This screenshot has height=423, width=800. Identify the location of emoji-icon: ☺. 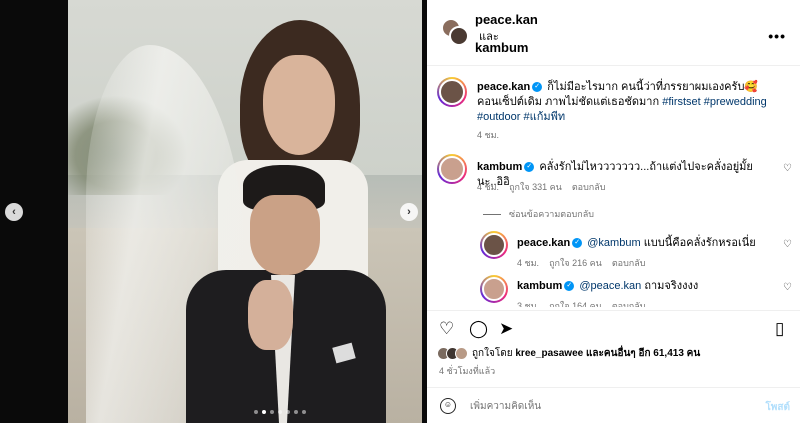
(448, 406).